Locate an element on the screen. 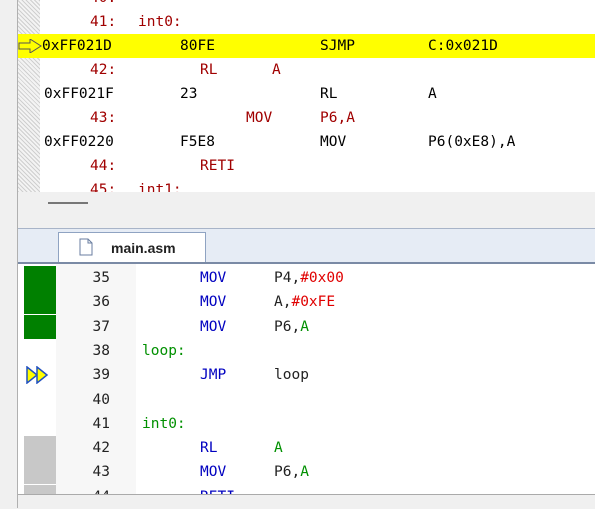  disasm-bytes: 23 is located at coordinates (189, 94).